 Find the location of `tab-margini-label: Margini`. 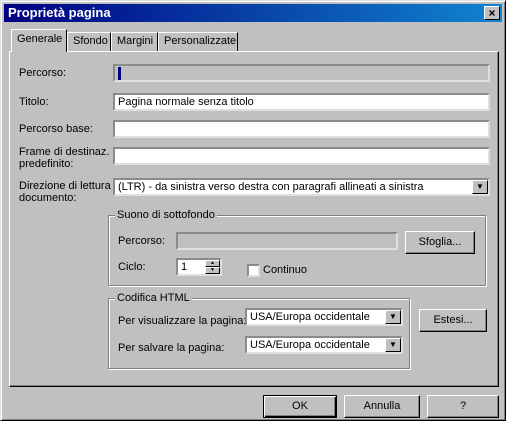

tab-margini-label: Margini is located at coordinates (135, 41).